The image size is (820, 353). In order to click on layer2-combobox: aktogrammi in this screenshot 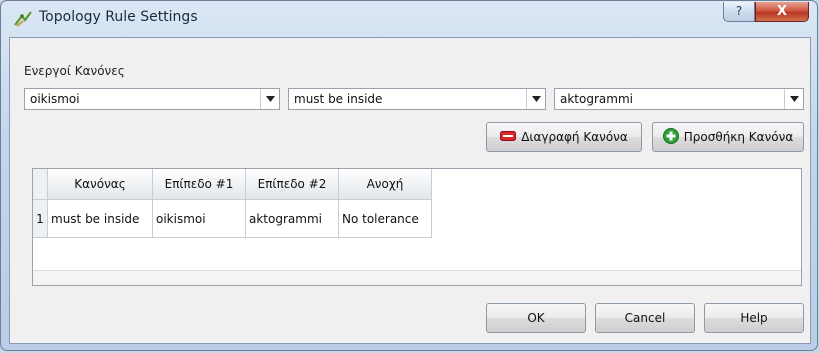, I will do `click(679, 99)`.